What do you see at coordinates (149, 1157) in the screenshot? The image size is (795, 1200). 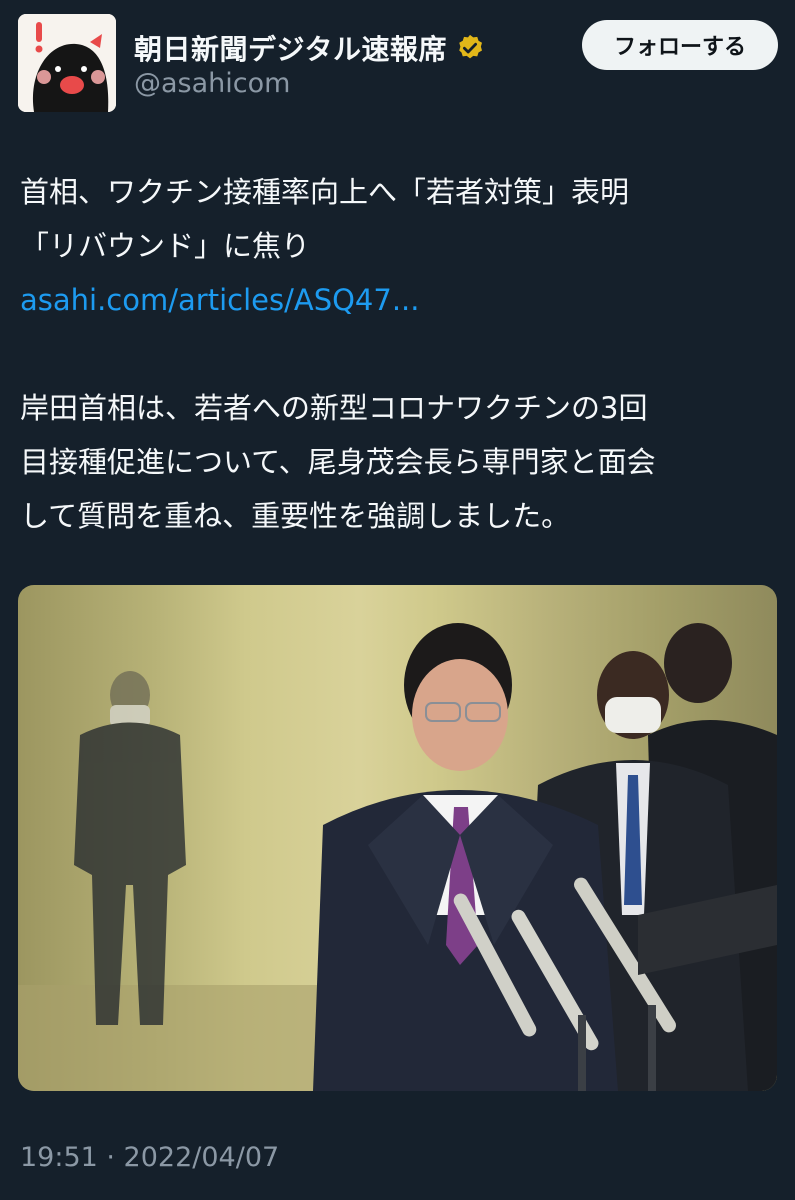 I see `tweet-timestamp: 19:51 · 2022/04/07` at bounding box center [149, 1157].